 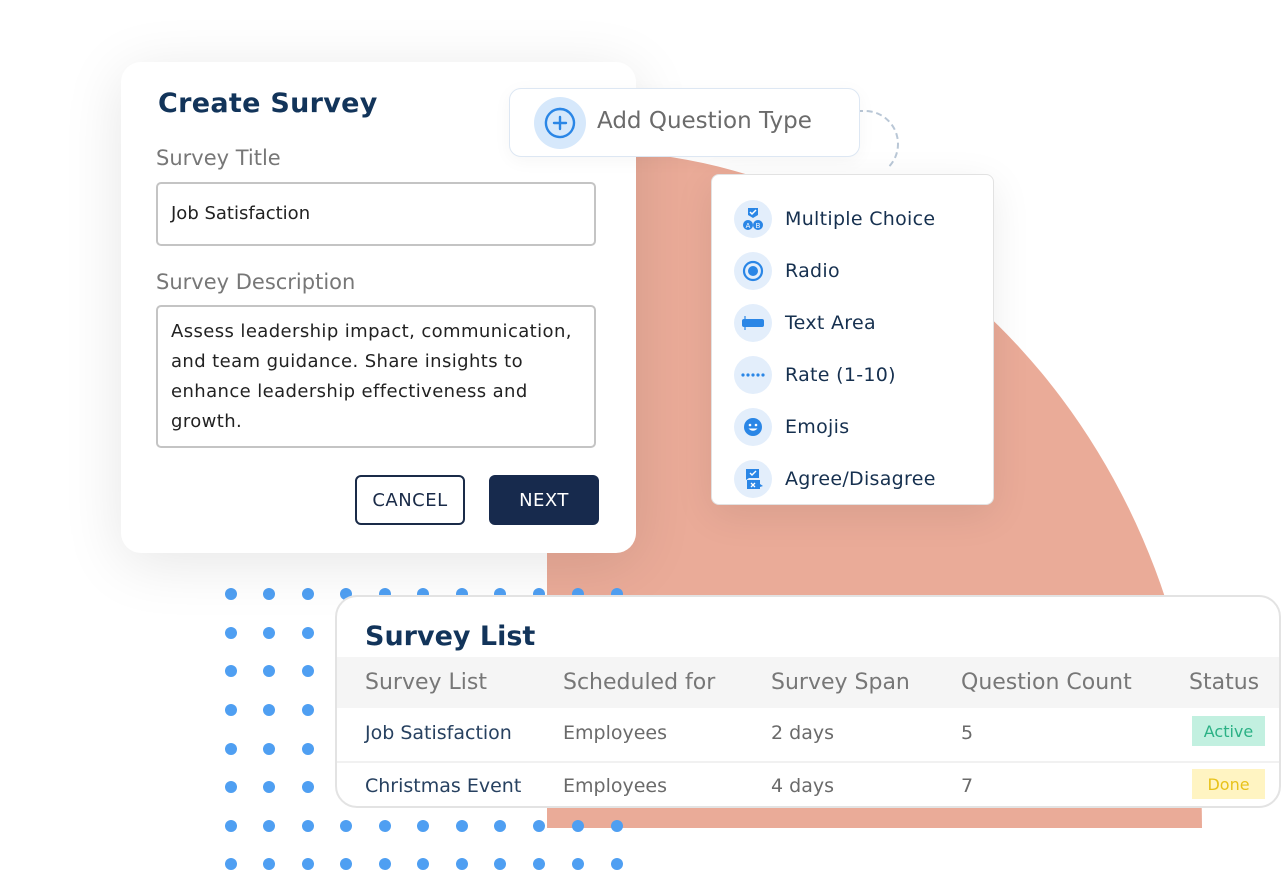 I want to click on column-header: Survey List, so click(x=426, y=682).